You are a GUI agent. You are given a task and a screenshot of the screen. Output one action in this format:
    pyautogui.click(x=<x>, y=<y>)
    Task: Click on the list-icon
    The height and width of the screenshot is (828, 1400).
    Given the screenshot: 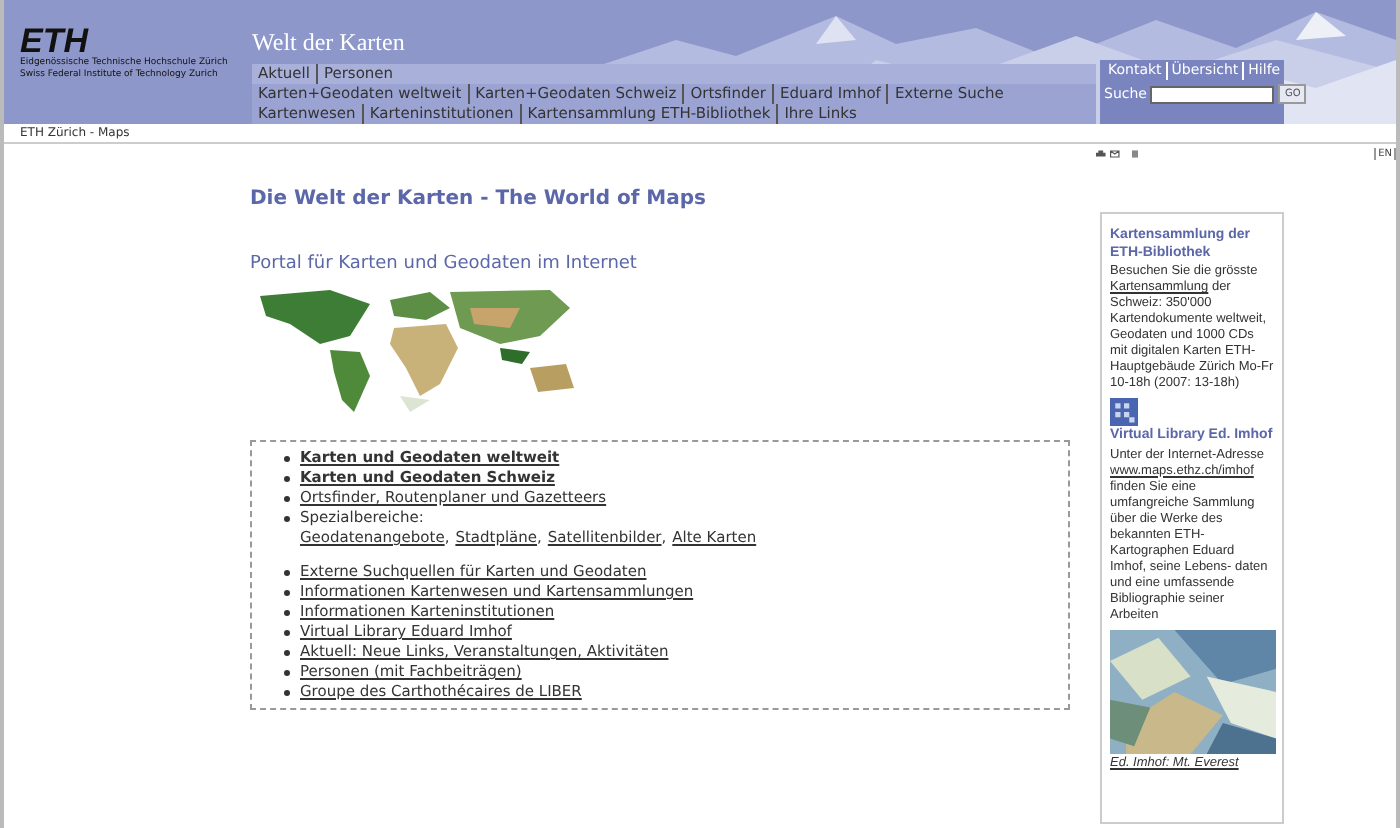 What is the action you would take?
    pyautogui.click(x=1135, y=154)
    